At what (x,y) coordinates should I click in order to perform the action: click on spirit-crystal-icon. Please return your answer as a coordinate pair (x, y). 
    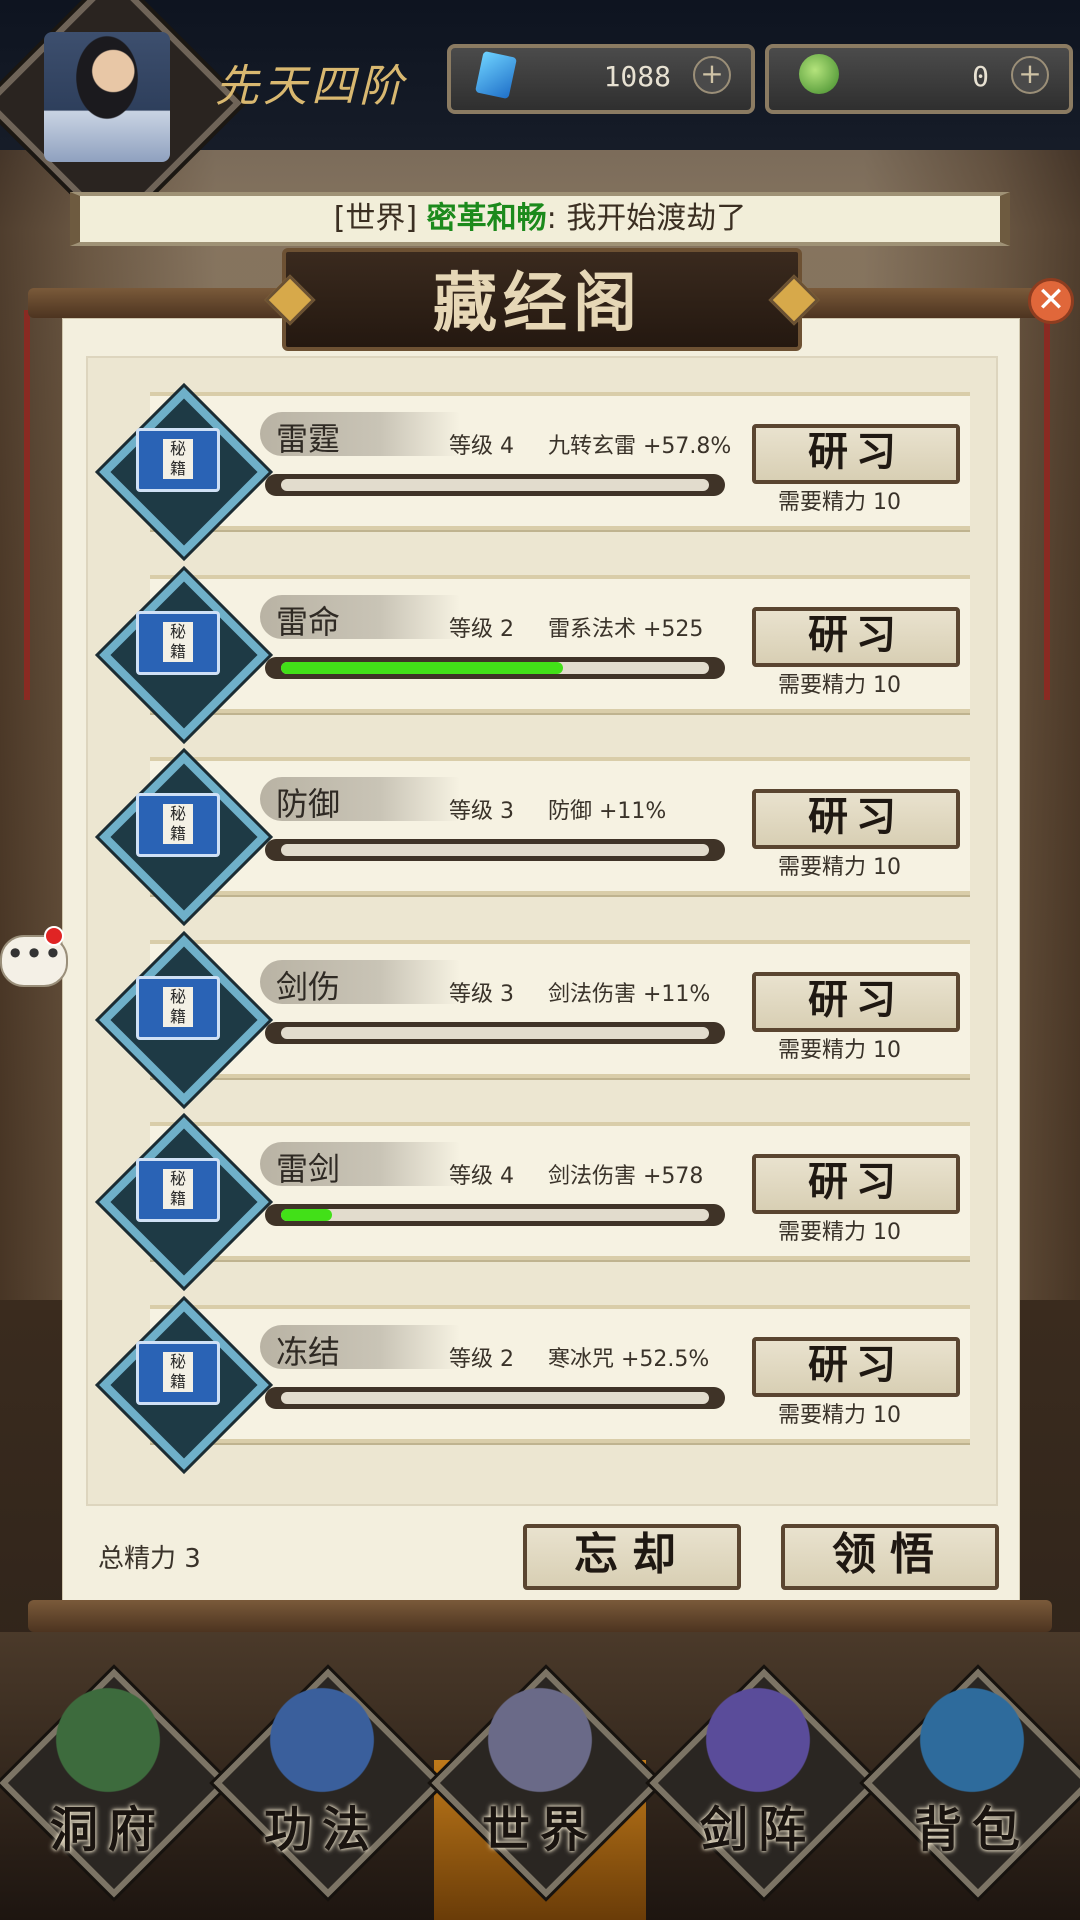
    Looking at the image, I should click on (496, 75).